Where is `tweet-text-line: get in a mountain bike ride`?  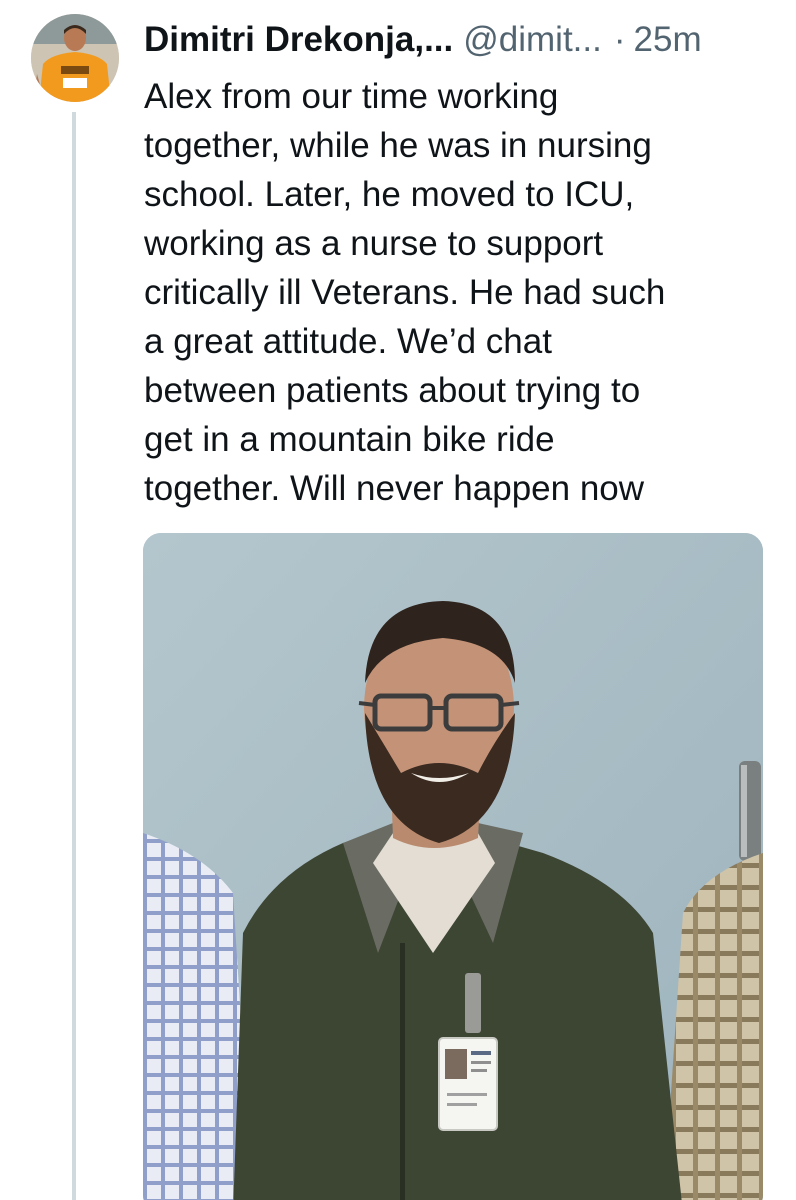
tweet-text-line: get in a mountain bike ride is located at coordinates (349, 439).